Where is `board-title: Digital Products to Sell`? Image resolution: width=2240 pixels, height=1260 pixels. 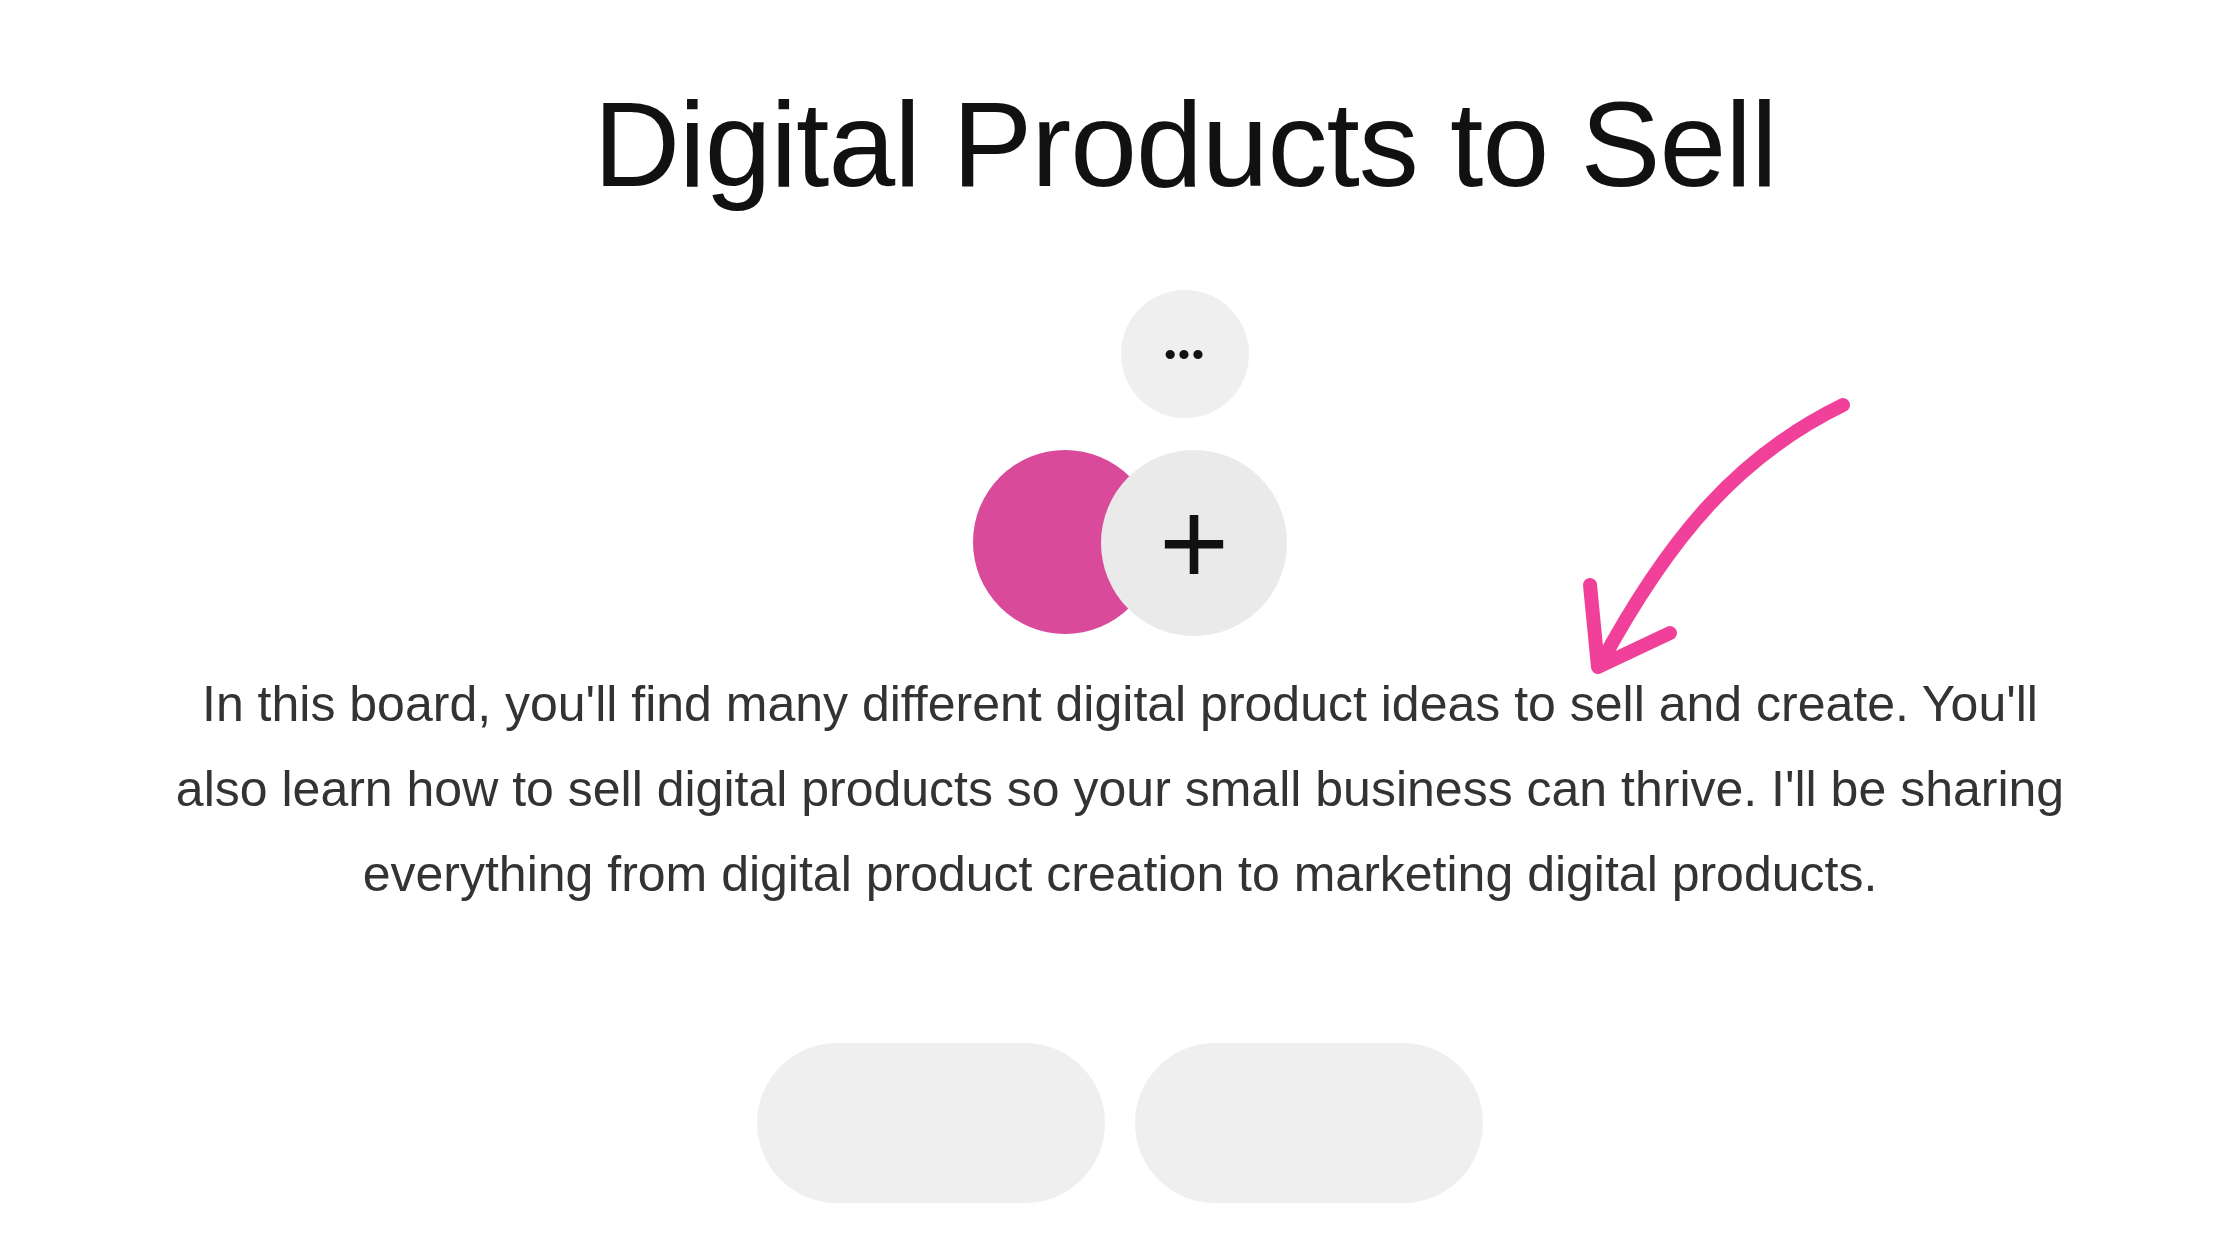 board-title: Digital Products to Sell is located at coordinates (1185, 144).